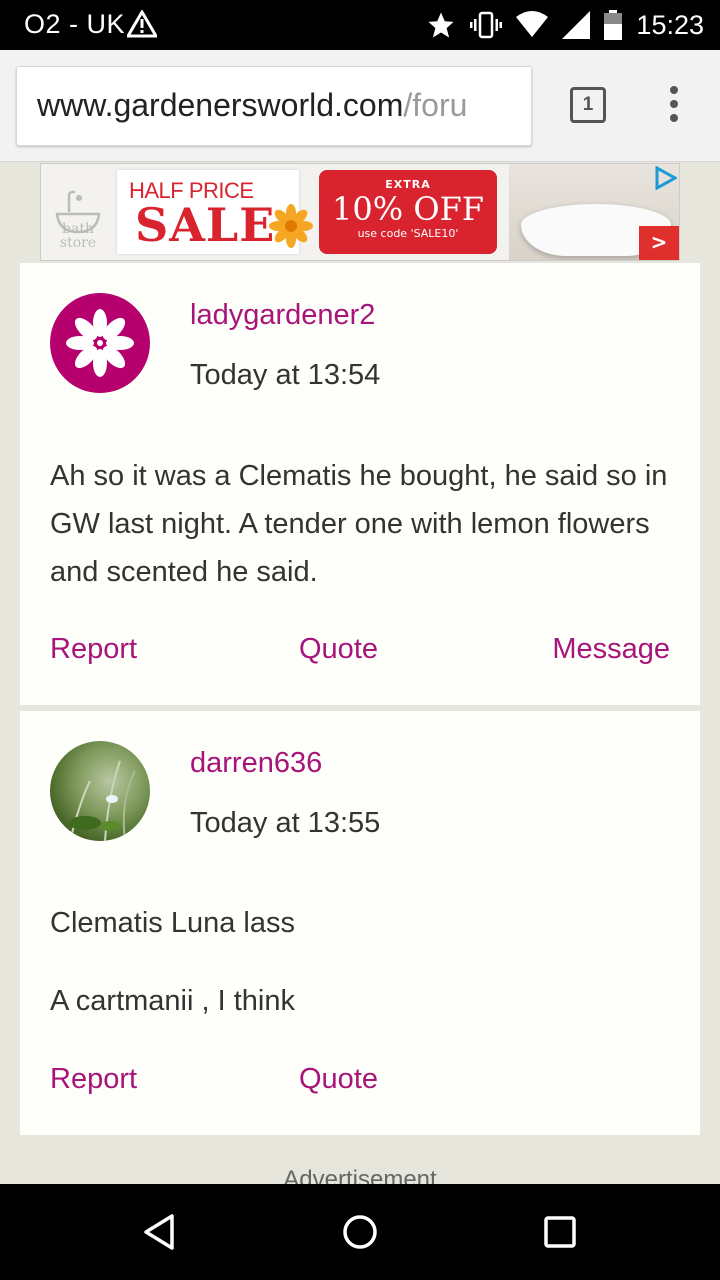 This screenshot has width=720, height=1280. Describe the element at coordinates (532, 24) in the screenshot. I see `wifi-icon` at that location.